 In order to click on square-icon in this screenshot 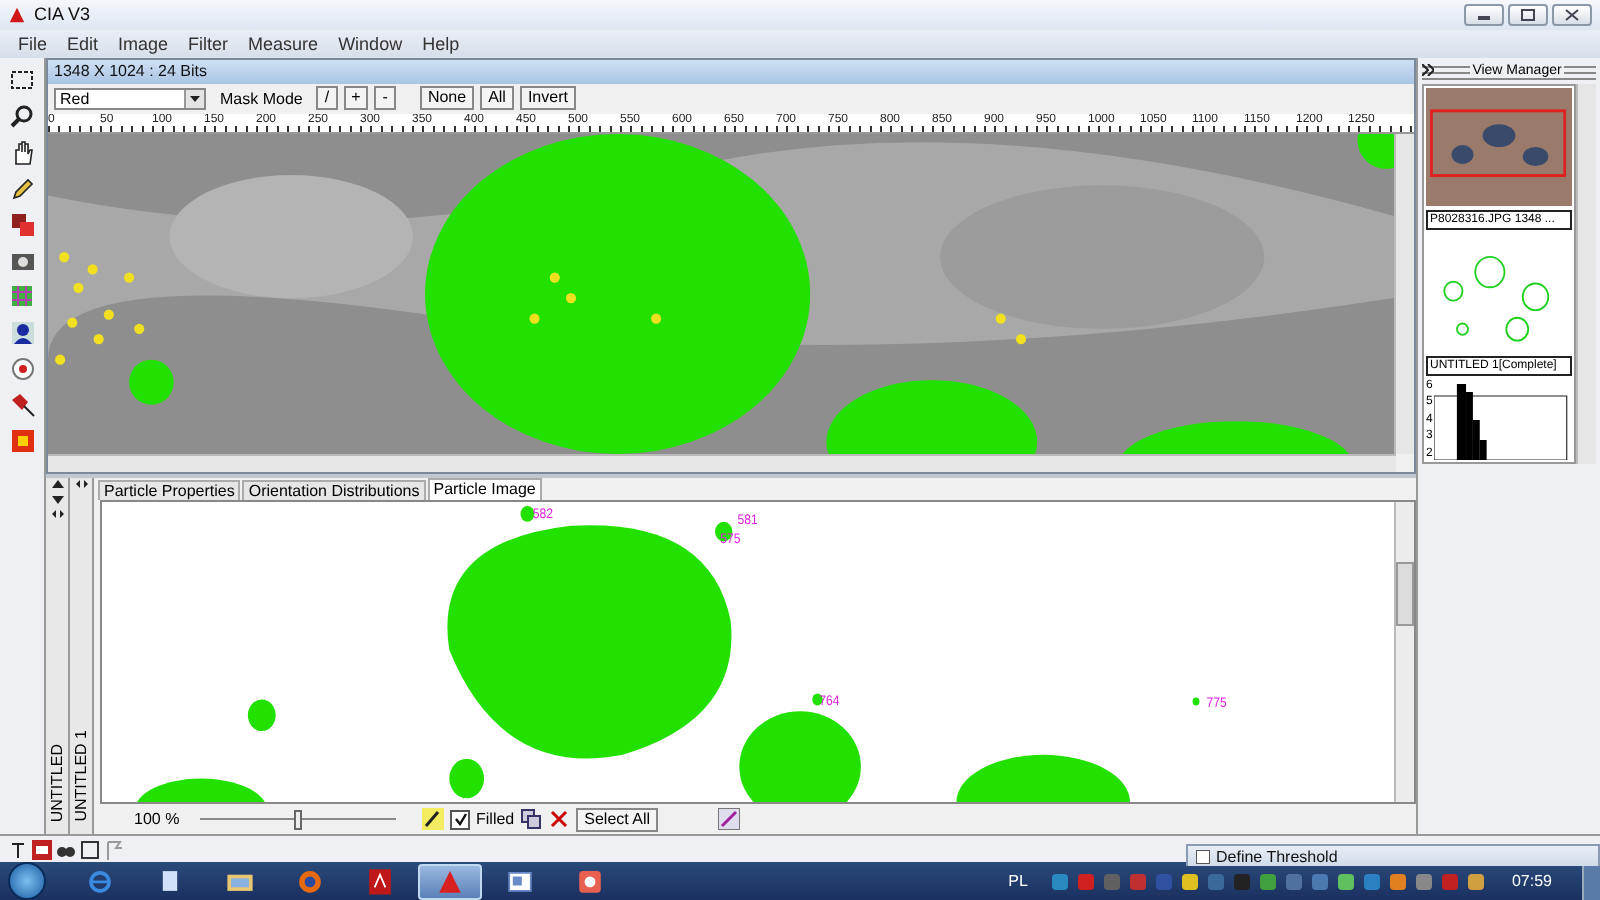, I will do `click(90, 849)`.